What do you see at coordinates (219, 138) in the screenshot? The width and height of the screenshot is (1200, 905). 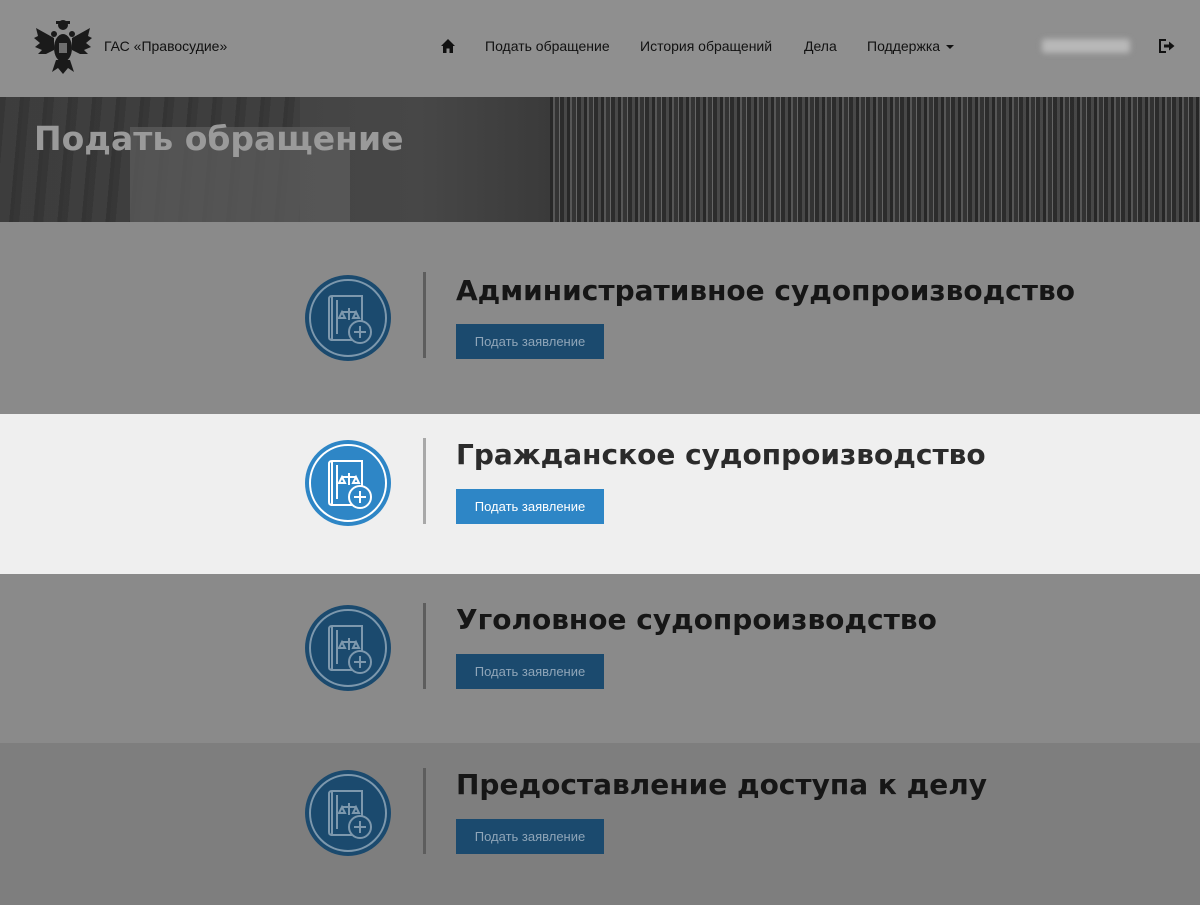 I see `page-title: Подать обращение` at bounding box center [219, 138].